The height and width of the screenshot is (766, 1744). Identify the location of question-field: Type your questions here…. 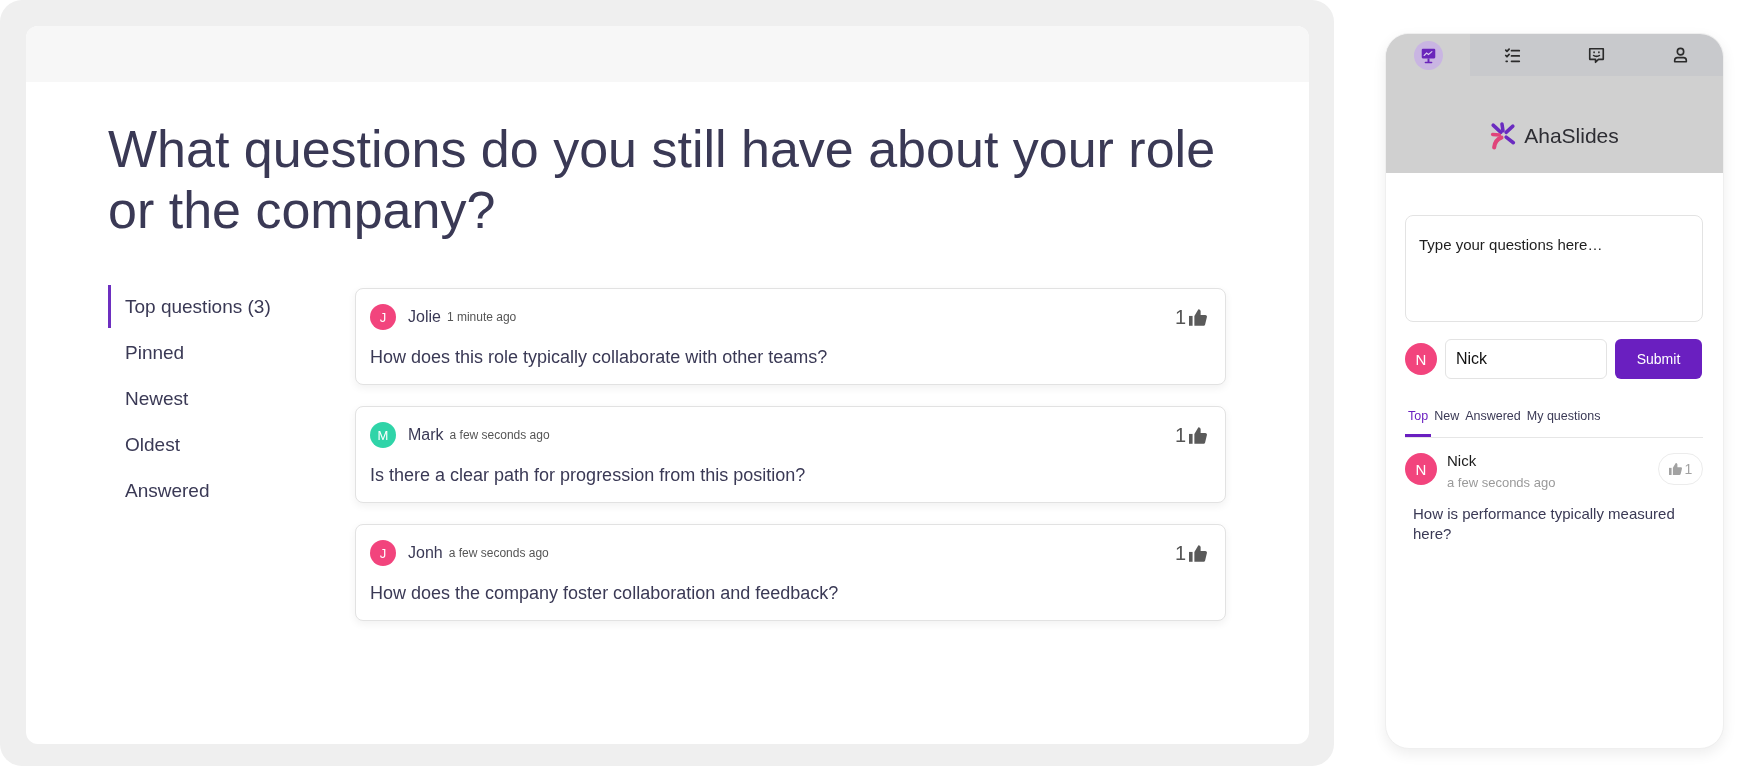
(1554, 268).